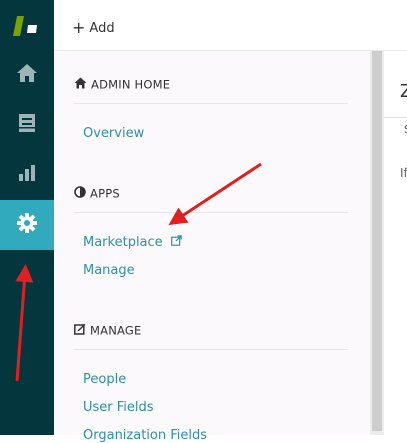  What do you see at coordinates (102, 28) in the screenshot?
I see `add-label: Add` at bounding box center [102, 28].